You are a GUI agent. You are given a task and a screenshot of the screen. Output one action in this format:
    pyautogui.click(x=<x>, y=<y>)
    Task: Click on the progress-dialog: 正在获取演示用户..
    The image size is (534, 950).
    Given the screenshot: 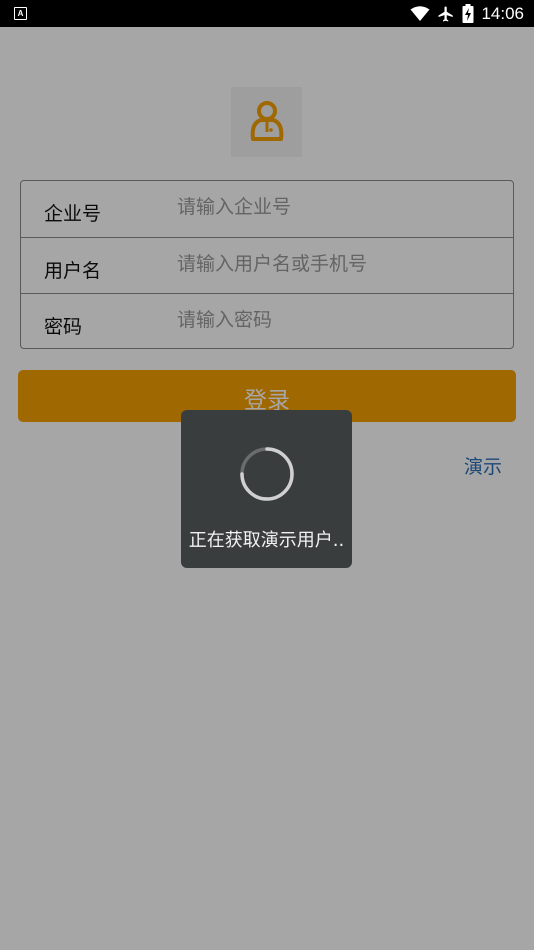 What is the action you would take?
    pyautogui.click(x=266, y=489)
    